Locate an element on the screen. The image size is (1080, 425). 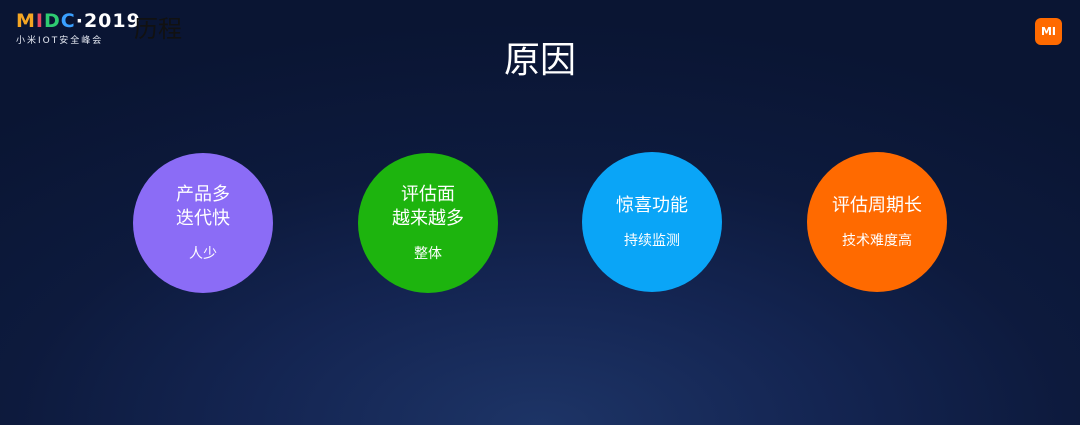
logo-letter-c: C is located at coordinates (68, 21).